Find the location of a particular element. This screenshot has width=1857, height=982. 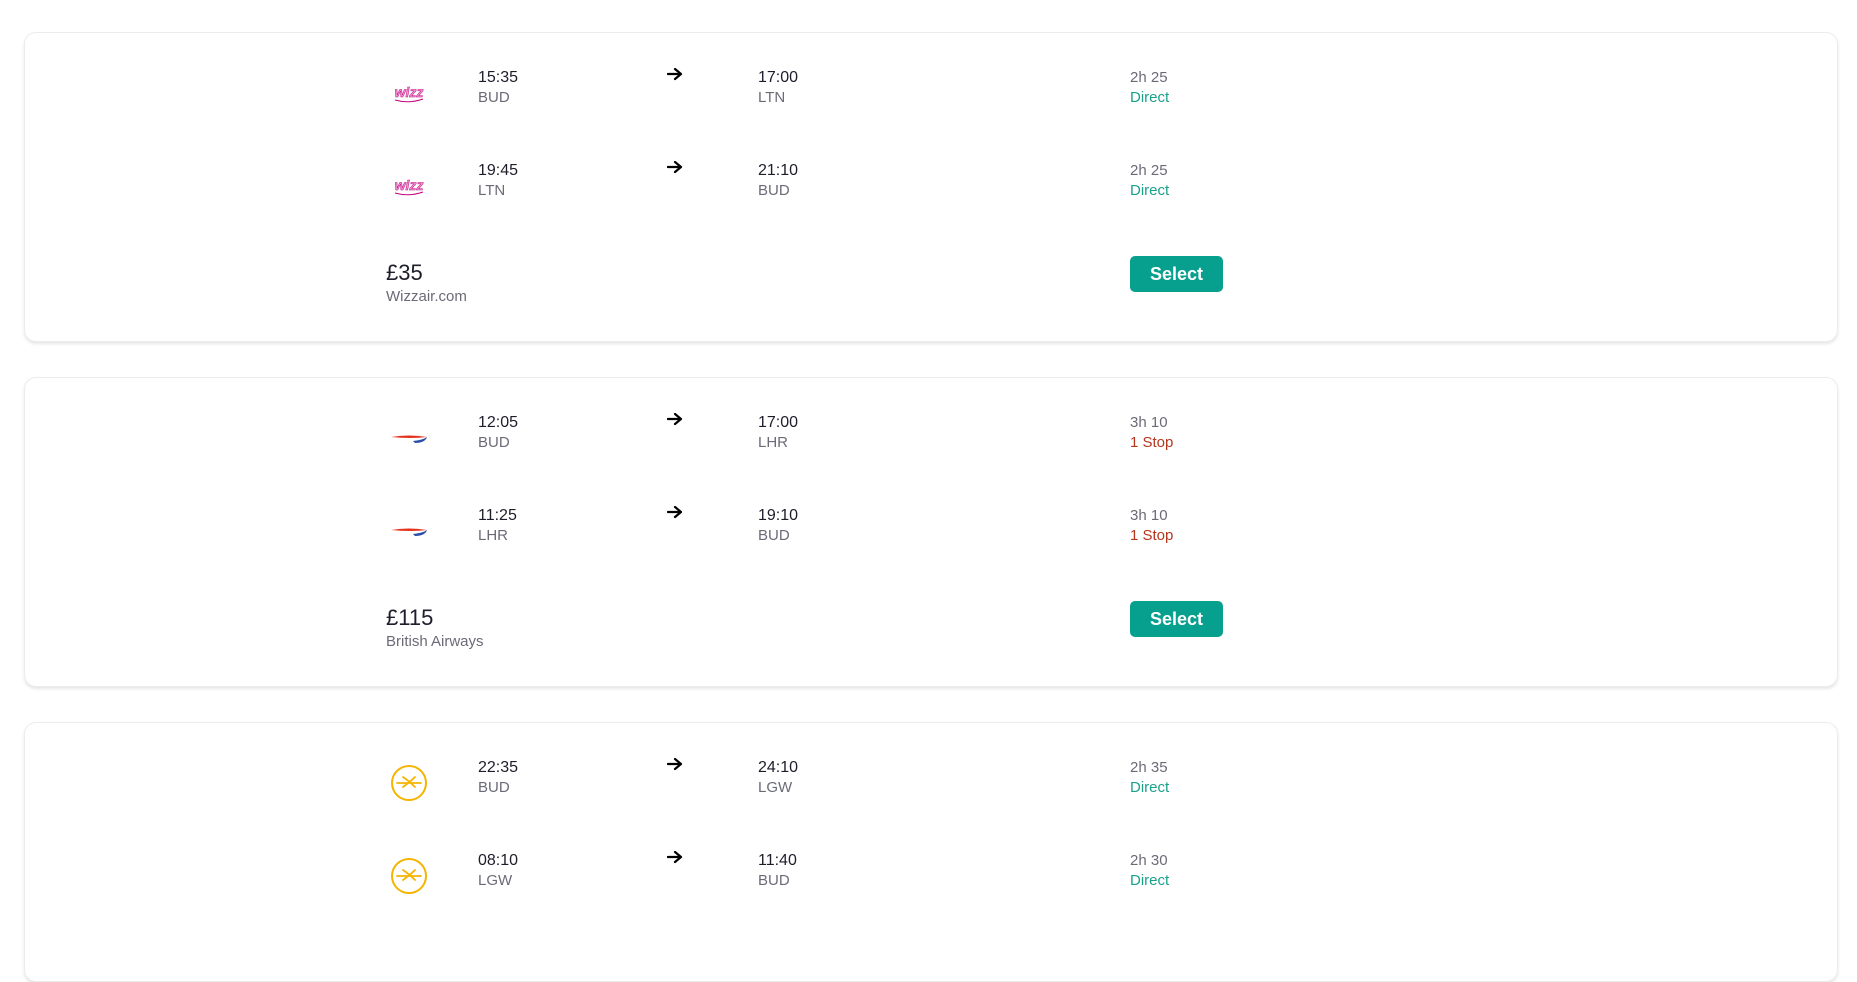

arrival-time: 19:10 is located at coordinates (778, 515).